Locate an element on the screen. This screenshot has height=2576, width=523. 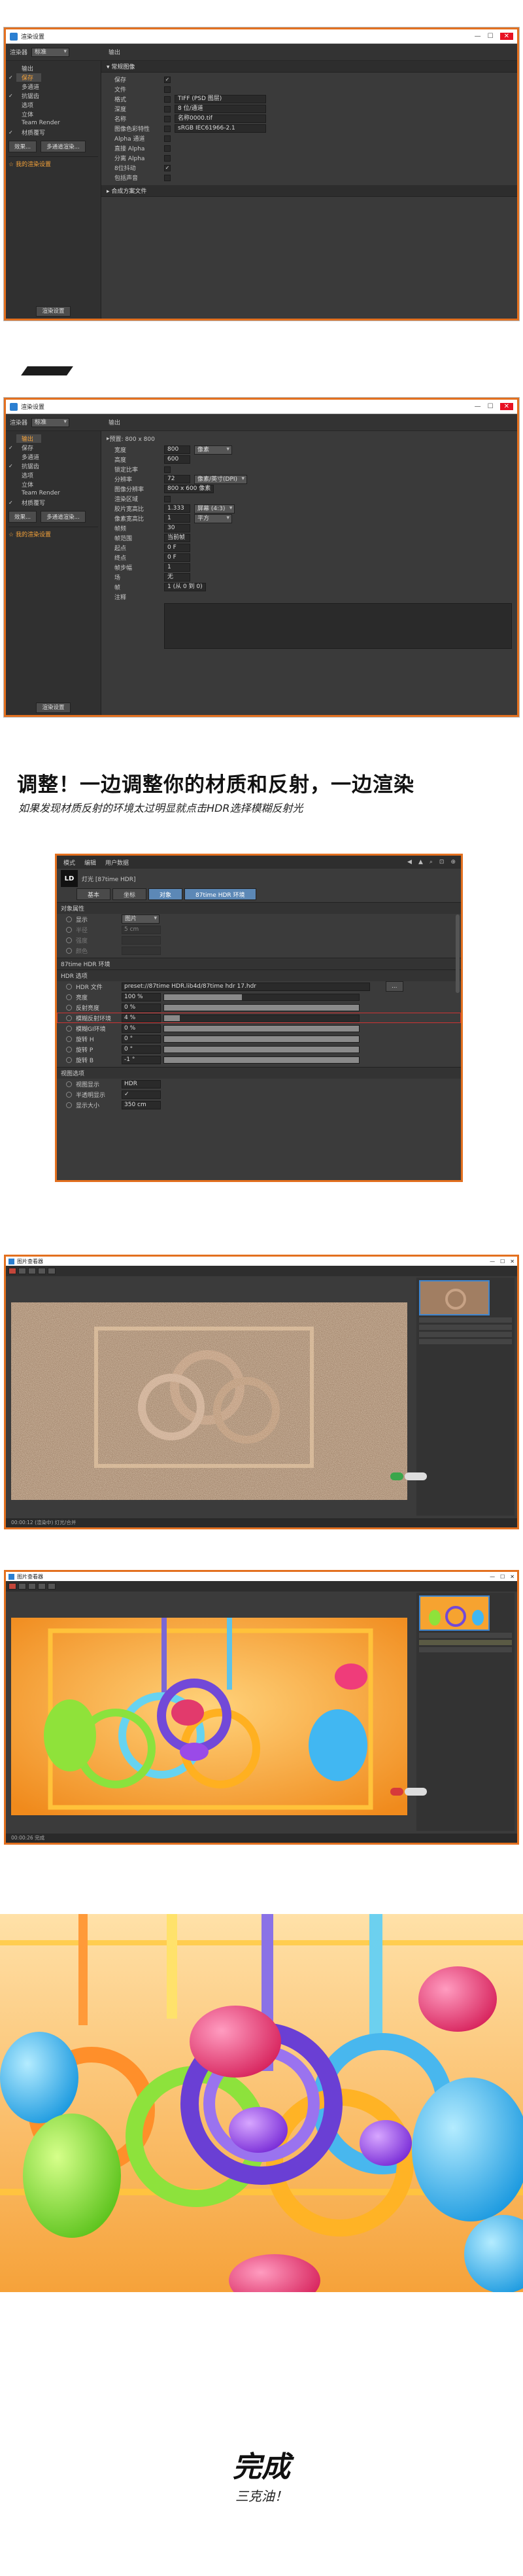
output-row: 高度 600 is located at coordinates (309, 460).